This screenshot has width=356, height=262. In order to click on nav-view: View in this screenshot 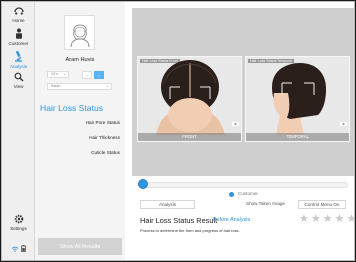, I will do `click(18, 80)`.